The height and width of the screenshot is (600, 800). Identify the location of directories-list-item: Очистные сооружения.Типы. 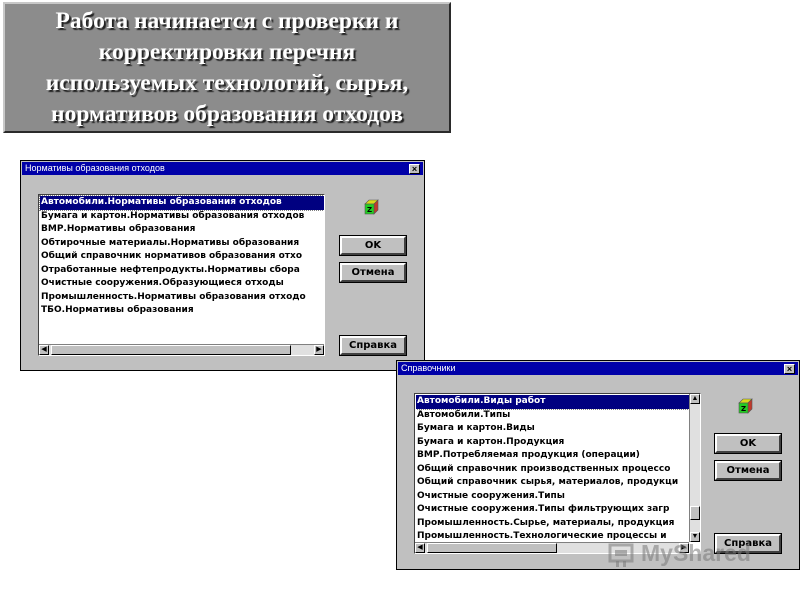
(552, 497).